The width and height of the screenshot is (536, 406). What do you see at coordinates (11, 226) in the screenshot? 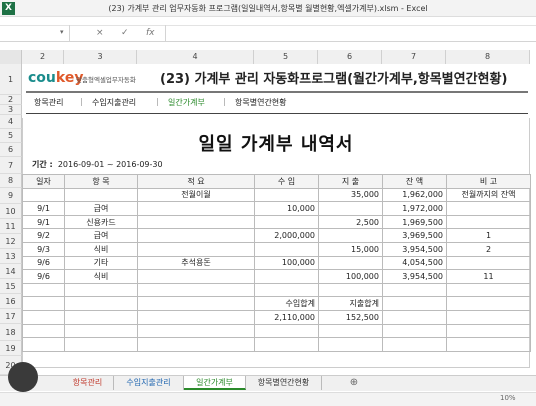
I see `row-header: 11` at bounding box center [11, 226].